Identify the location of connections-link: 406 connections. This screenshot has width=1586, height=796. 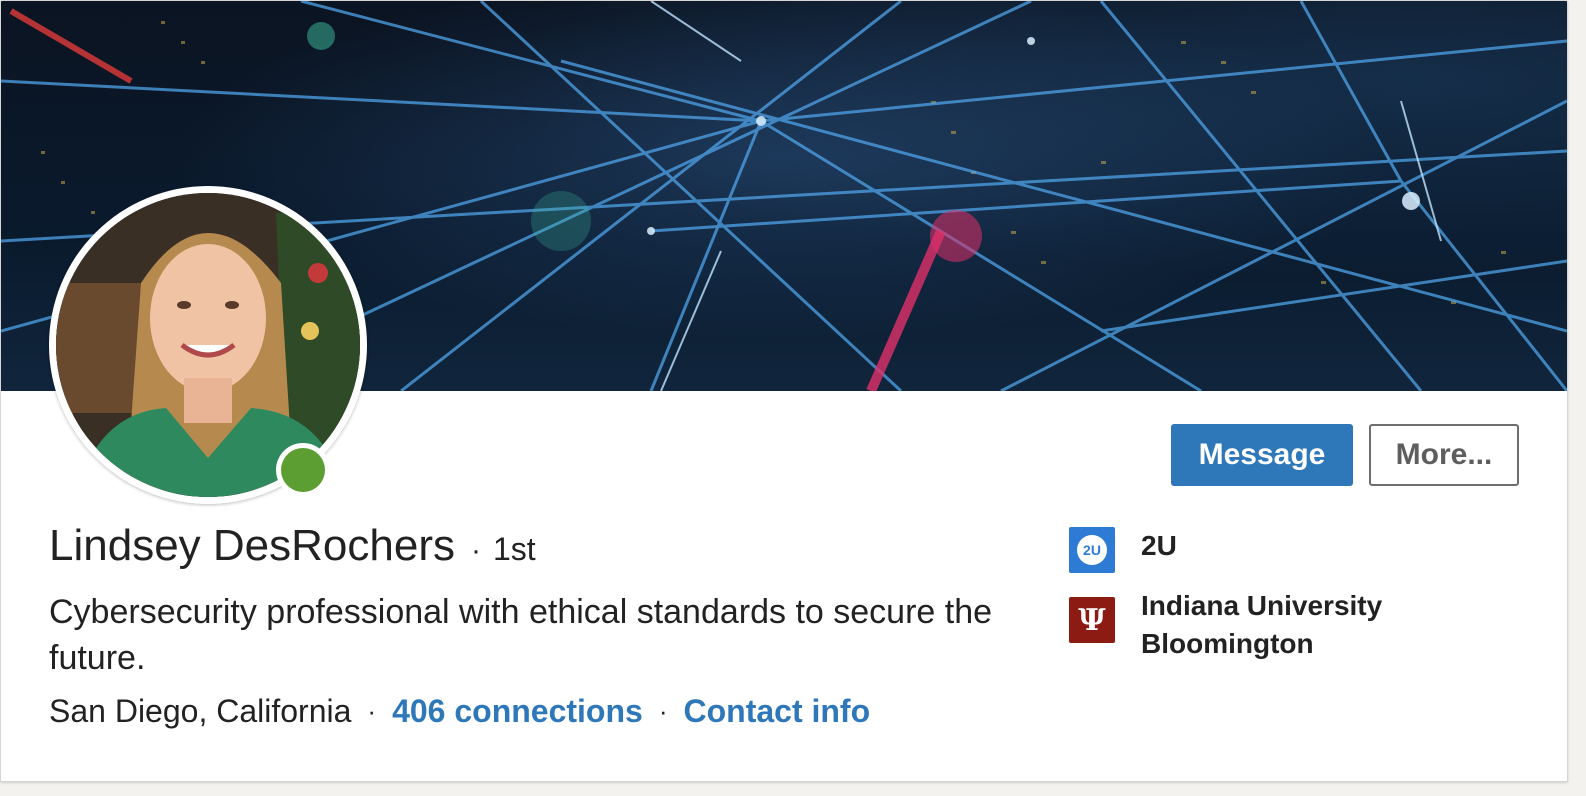
(517, 711).